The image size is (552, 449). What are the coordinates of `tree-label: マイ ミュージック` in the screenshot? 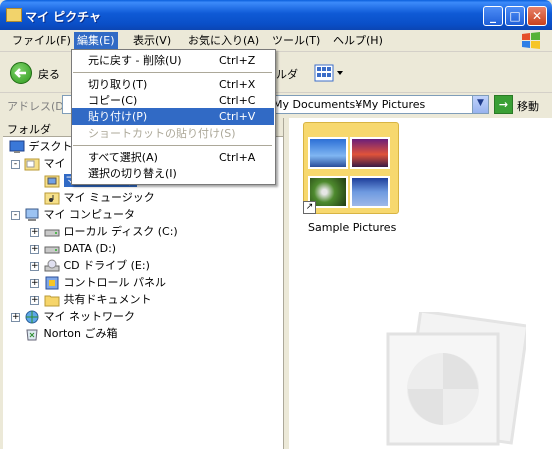 It's located at (109, 197).